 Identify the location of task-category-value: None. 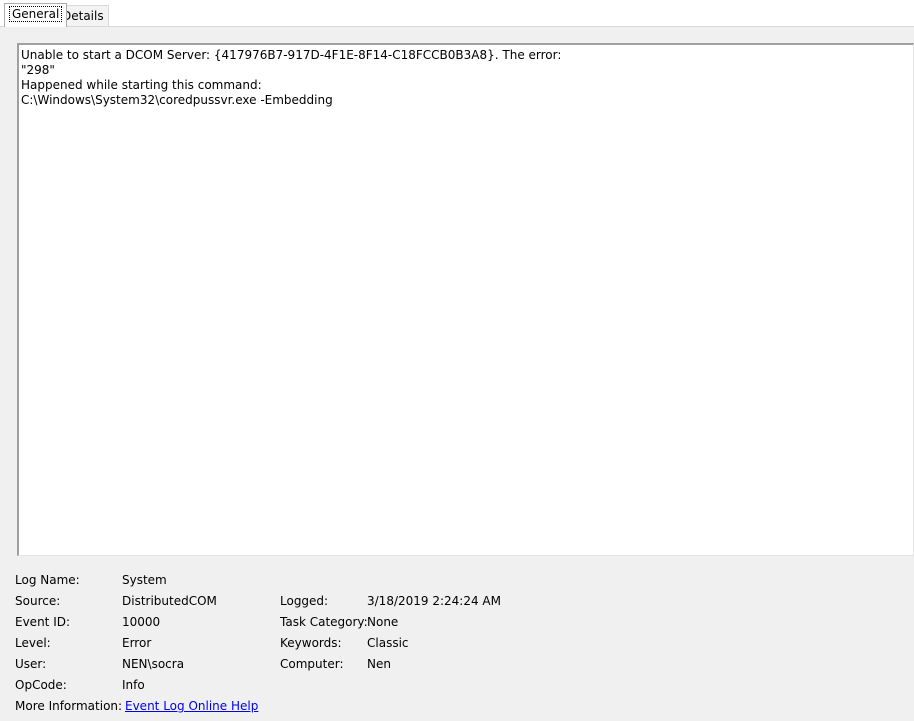
(382, 622).